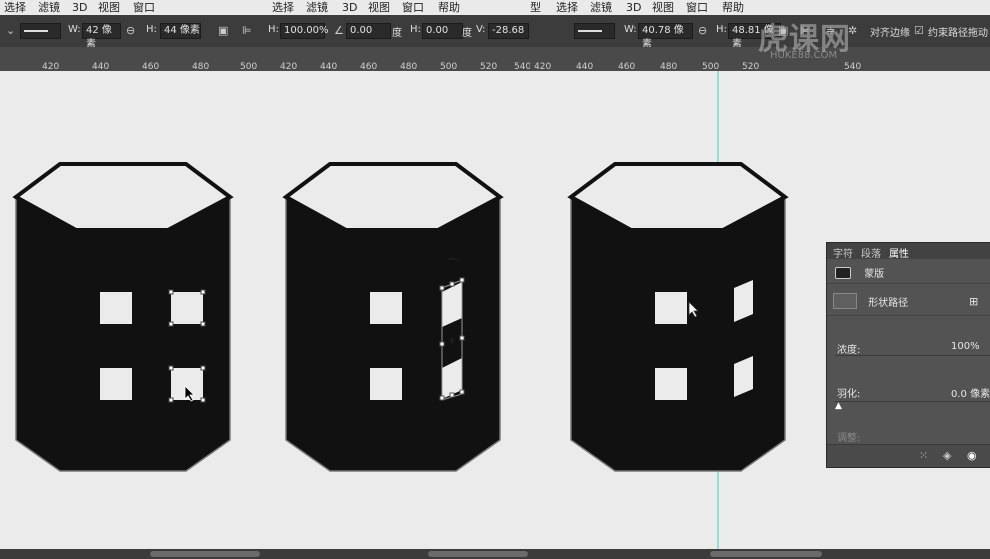 The image size is (990, 559). Describe the element at coordinates (972, 455) in the screenshot. I see `eye-icon: ◉` at that location.